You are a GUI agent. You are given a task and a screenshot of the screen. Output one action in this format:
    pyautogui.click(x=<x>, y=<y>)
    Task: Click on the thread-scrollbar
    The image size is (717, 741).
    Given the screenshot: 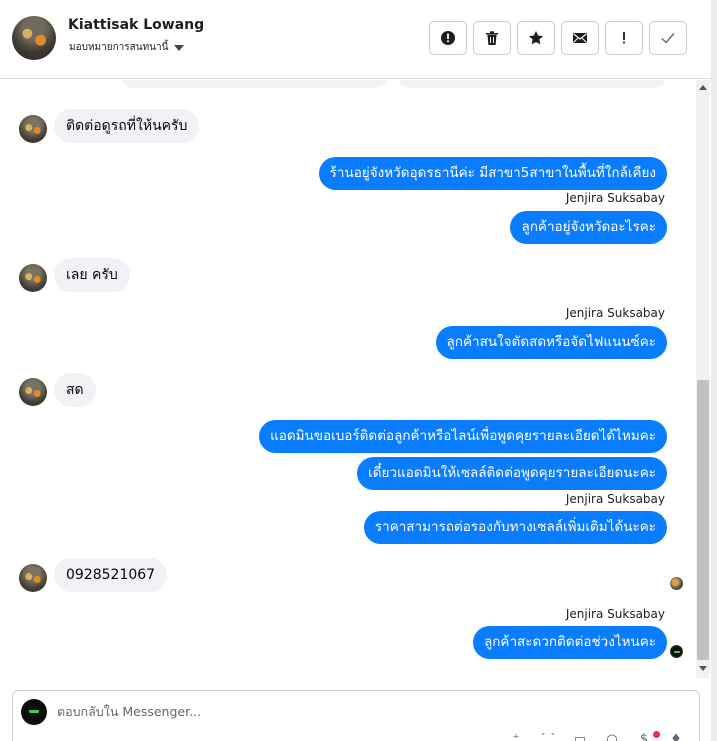 What is the action you would take?
    pyautogui.click(x=703, y=379)
    